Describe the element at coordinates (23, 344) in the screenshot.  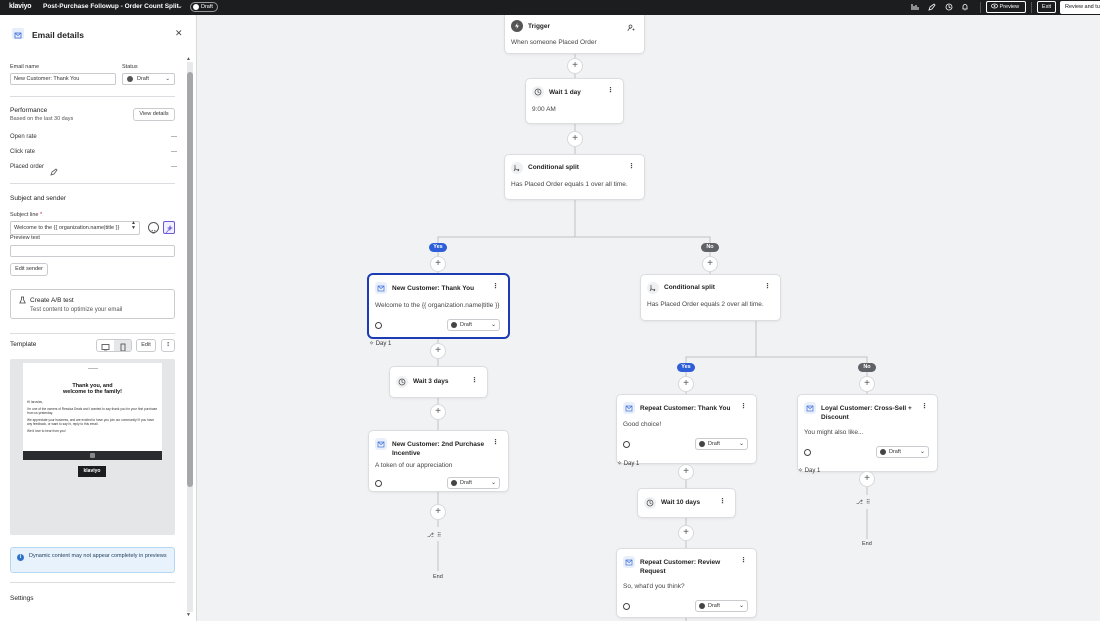
I see `template-title: Template` at that location.